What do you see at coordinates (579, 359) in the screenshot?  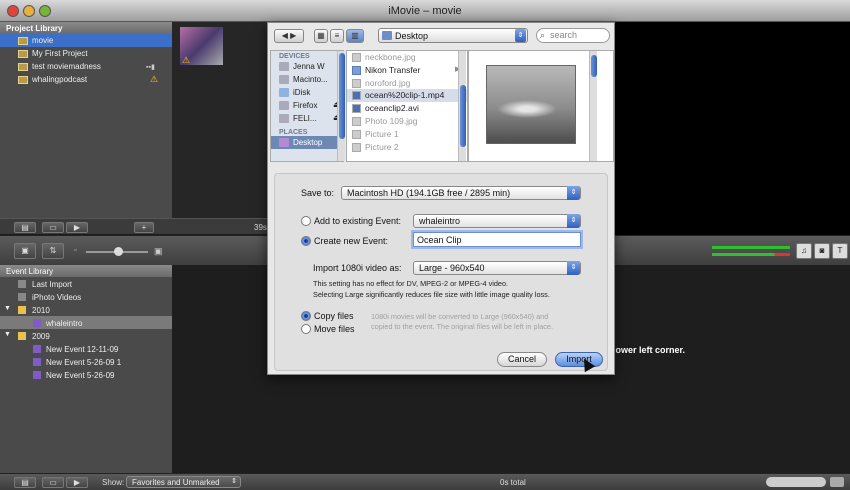 I see `import-button: Import` at bounding box center [579, 359].